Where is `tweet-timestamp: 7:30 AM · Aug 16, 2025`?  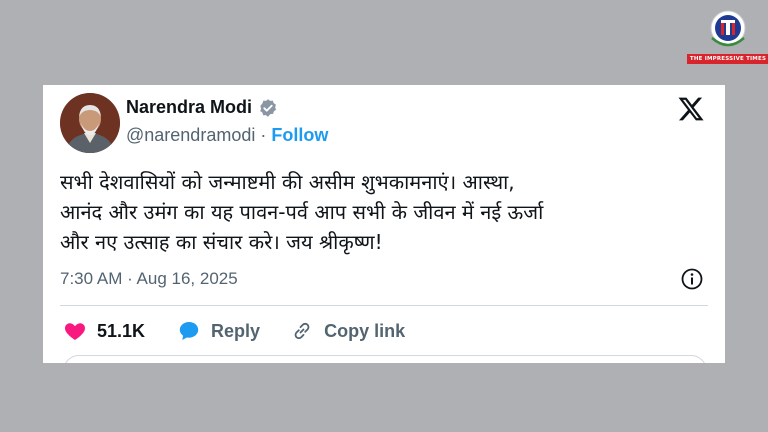
tweet-timestamp: 7:30 AM · Aug 16, 2025 is located at coordinates (149, 279).